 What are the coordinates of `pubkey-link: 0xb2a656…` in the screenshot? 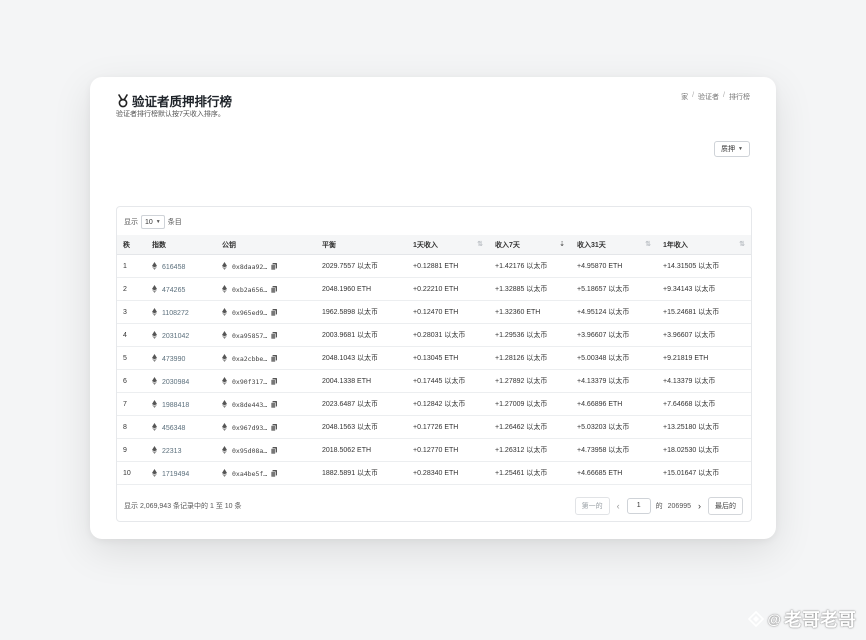 It's located at (249, 290).